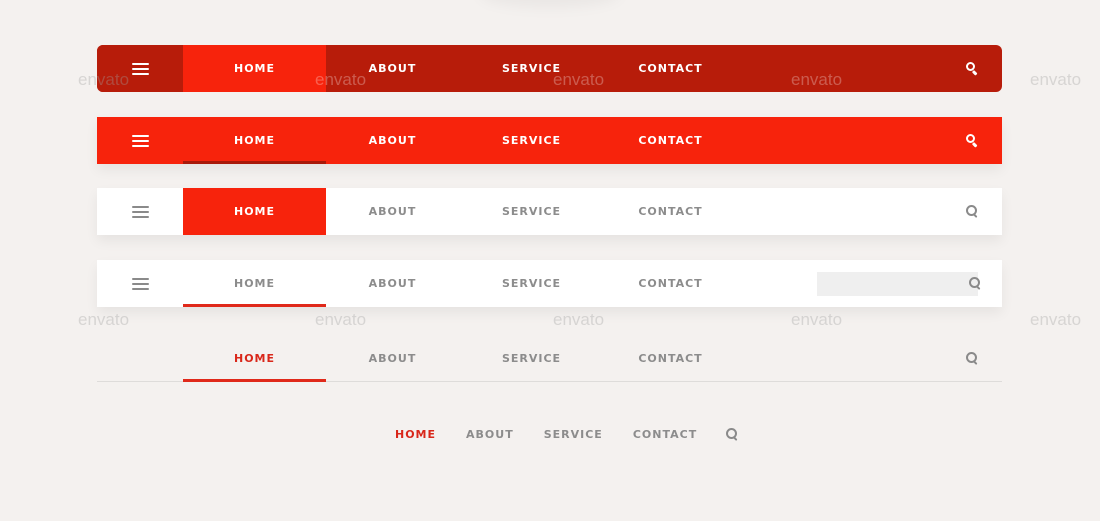 This screenshot has width=1100, height=521. What do you see at coordinates (893, 283) in the screenshot?
I see `search-input` at bounding box center [893, 283].